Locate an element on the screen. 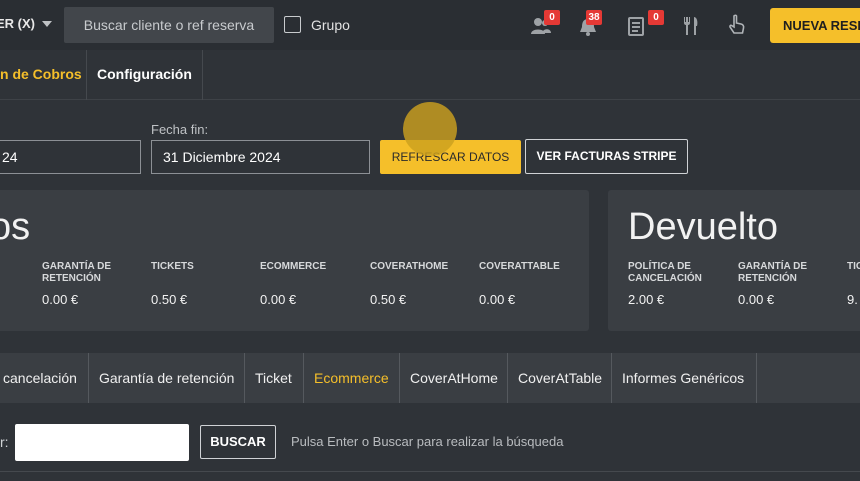 The height and width of the screenshot is (481, 860). stat-label: TIC is located at coordinates (853, 266).